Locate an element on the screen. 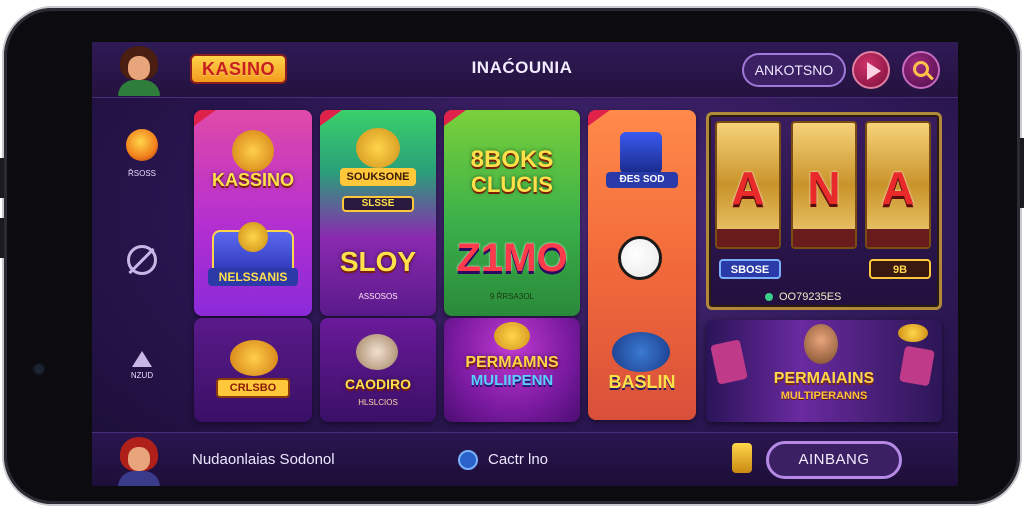 The height and width of the screenshot is (512, 1024). card-title: CLUCIS is located at coordinates (512, 184).